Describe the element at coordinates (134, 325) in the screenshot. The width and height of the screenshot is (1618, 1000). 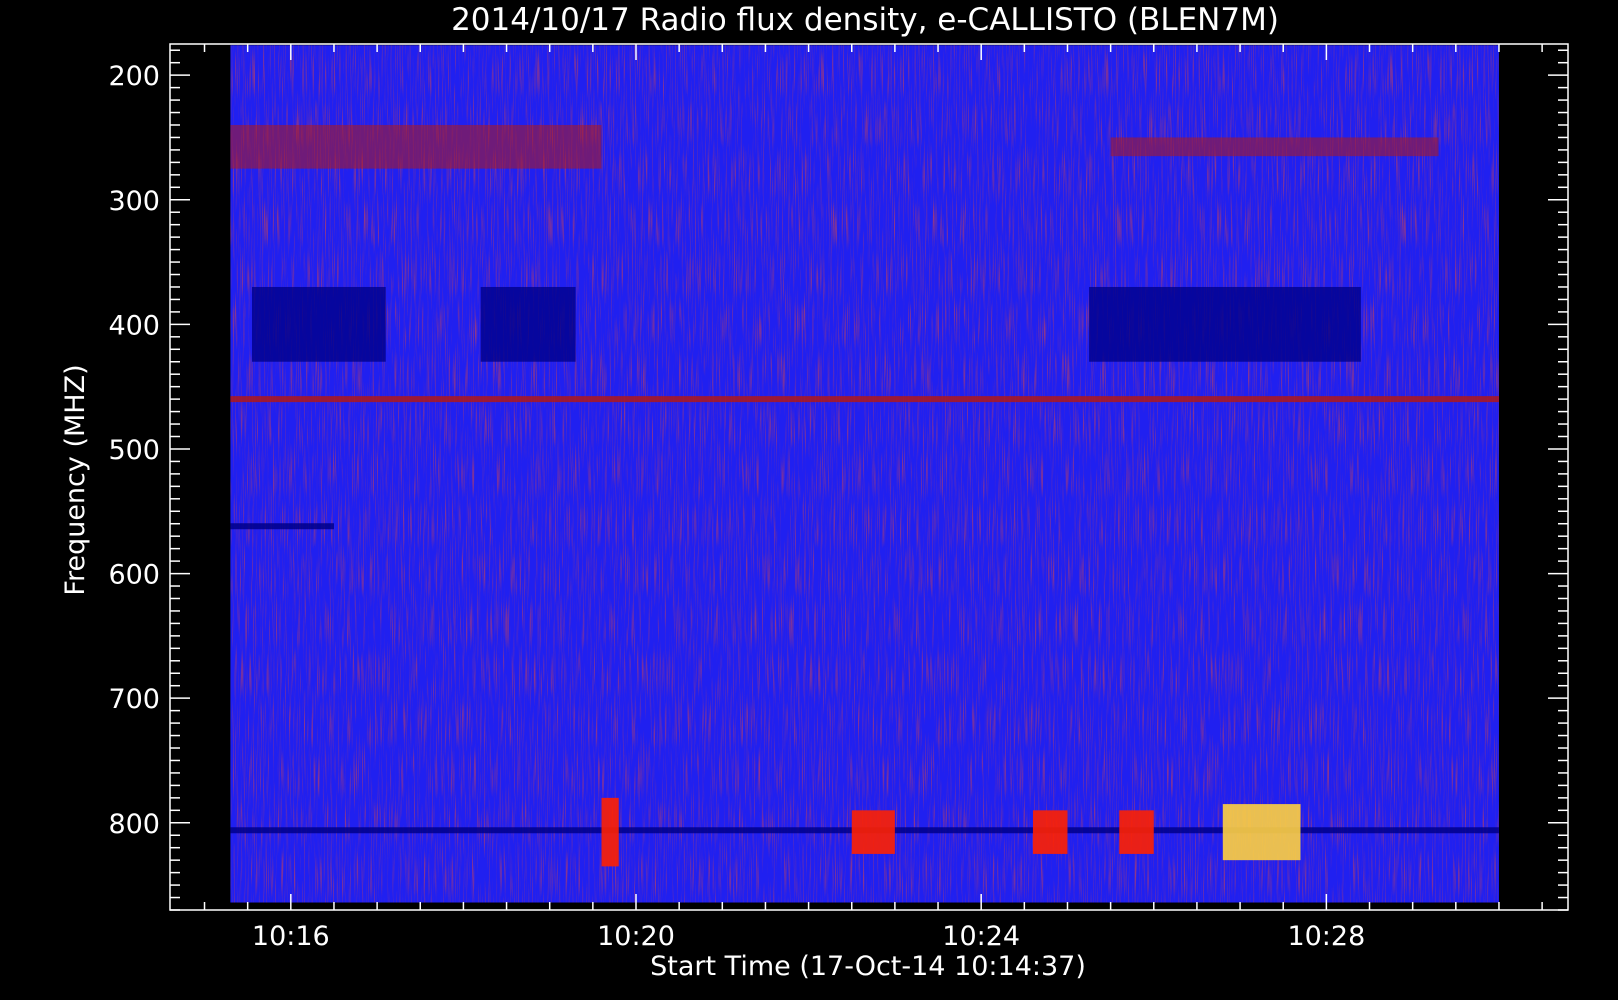
I see `y-tick-label: 400` at that location.